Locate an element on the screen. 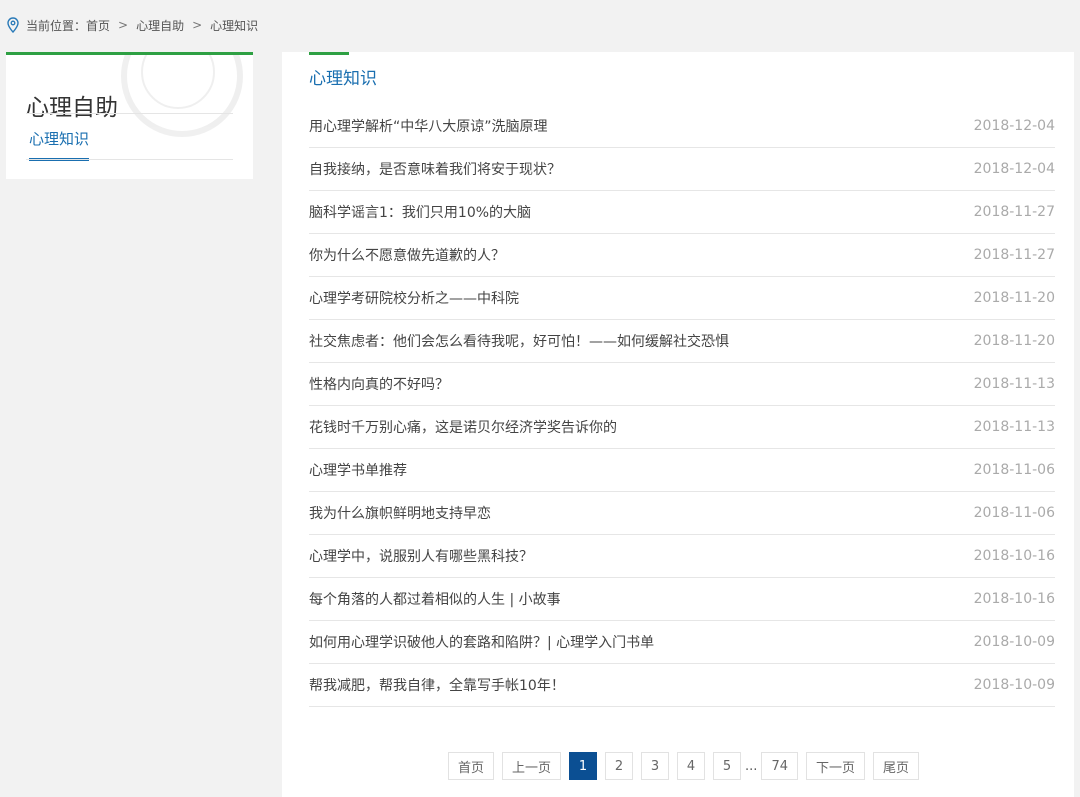 The height and width of the screenshot is (797, 1080). list-item: 如何用心理学识破他人的套路和陷阱？| 心理学入门书单 2018-10-09 is located at coordinates (682, 642).